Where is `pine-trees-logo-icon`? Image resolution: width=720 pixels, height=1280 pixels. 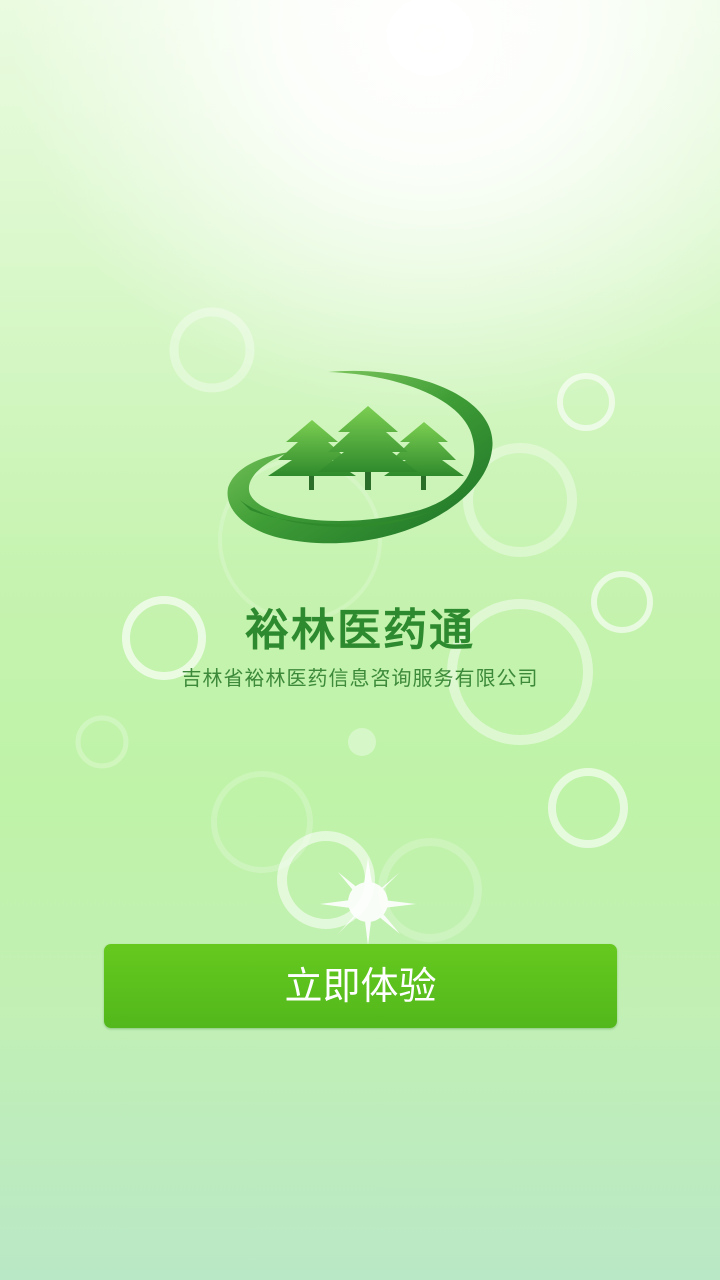
pine-trees-logo-icon is located at coordinates (360, 457).